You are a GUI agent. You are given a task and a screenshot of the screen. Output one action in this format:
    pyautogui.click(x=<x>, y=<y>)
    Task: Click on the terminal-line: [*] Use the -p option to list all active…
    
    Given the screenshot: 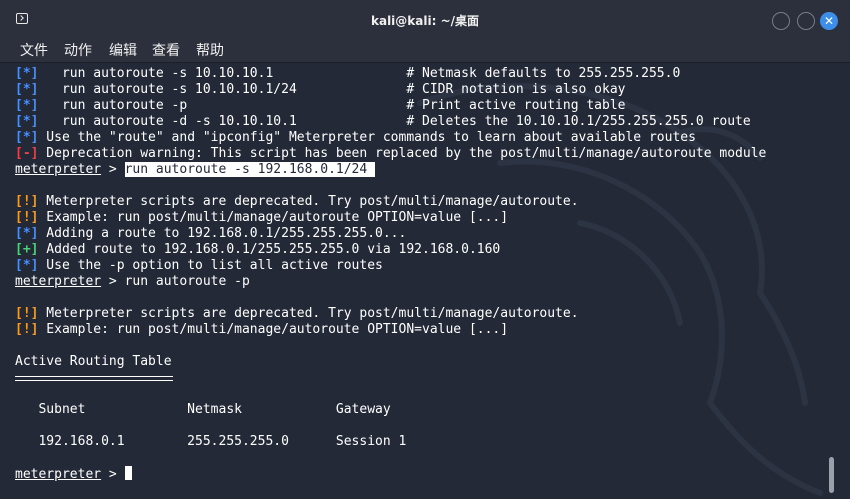 What is the action you would take?
    pyautogui.click(x=199, y=266)
    